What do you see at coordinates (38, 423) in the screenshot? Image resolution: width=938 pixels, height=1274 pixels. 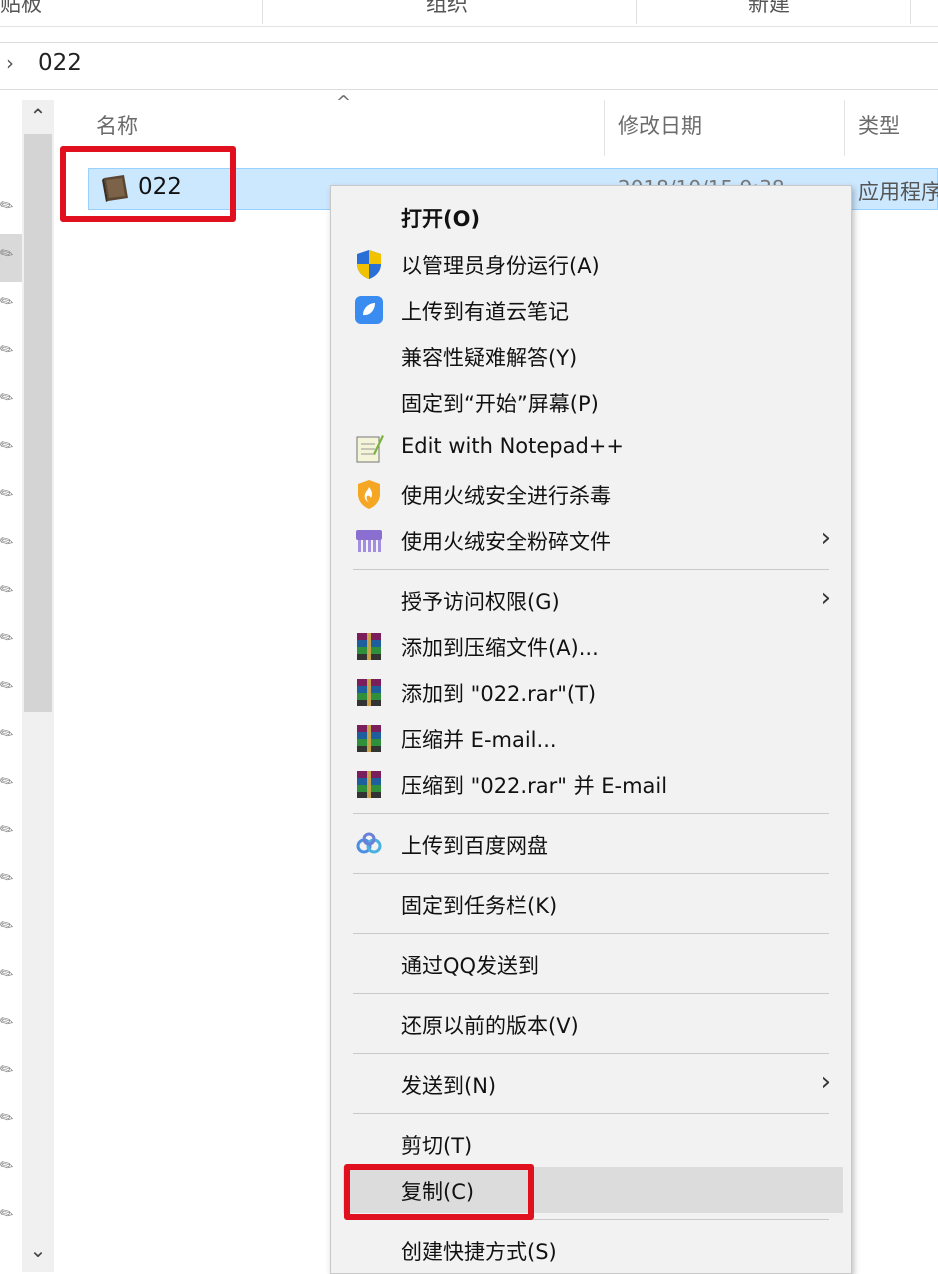 I see `scrollbar-thumb` at bounding box center [38, 423].